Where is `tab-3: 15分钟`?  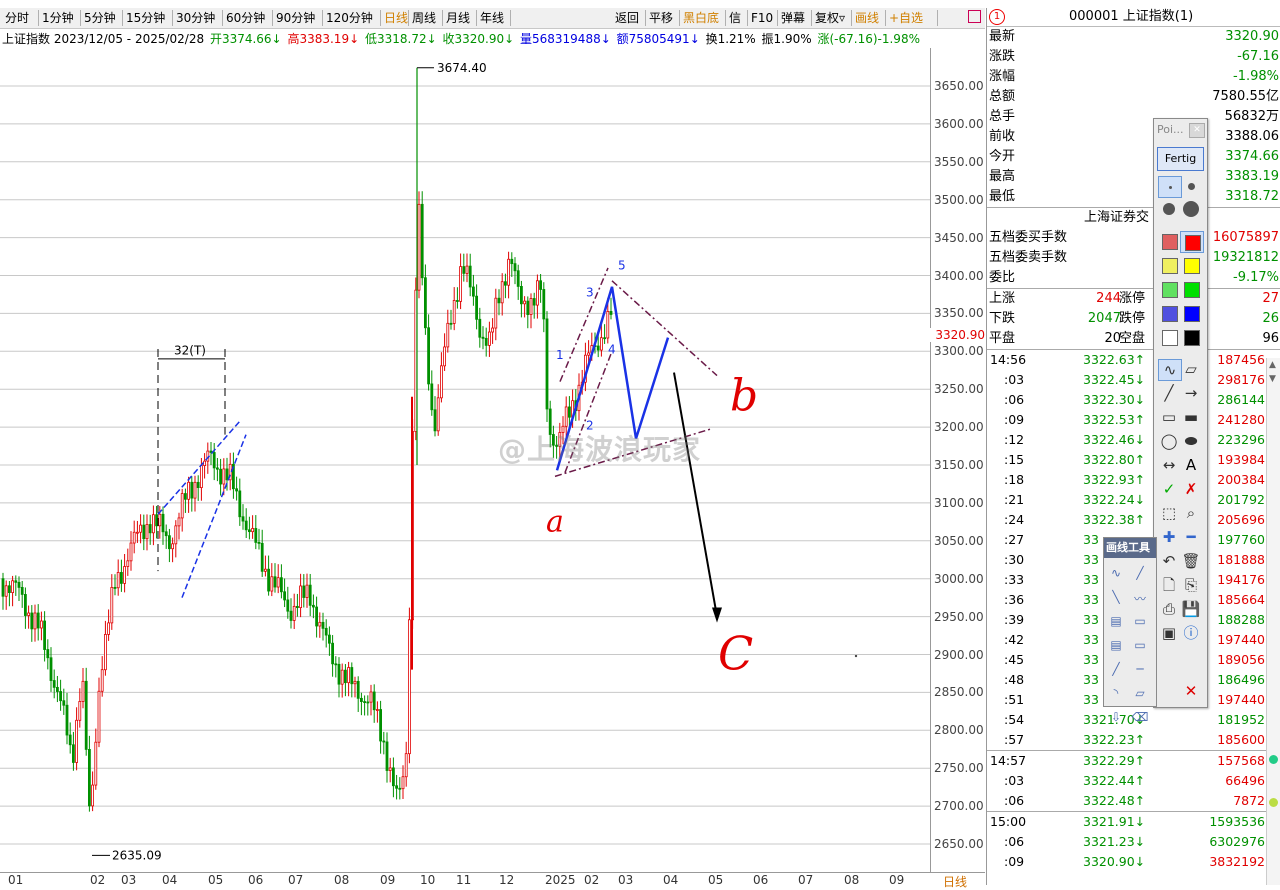 tab-3: 15分钟 is located at coordinates (148, 18).